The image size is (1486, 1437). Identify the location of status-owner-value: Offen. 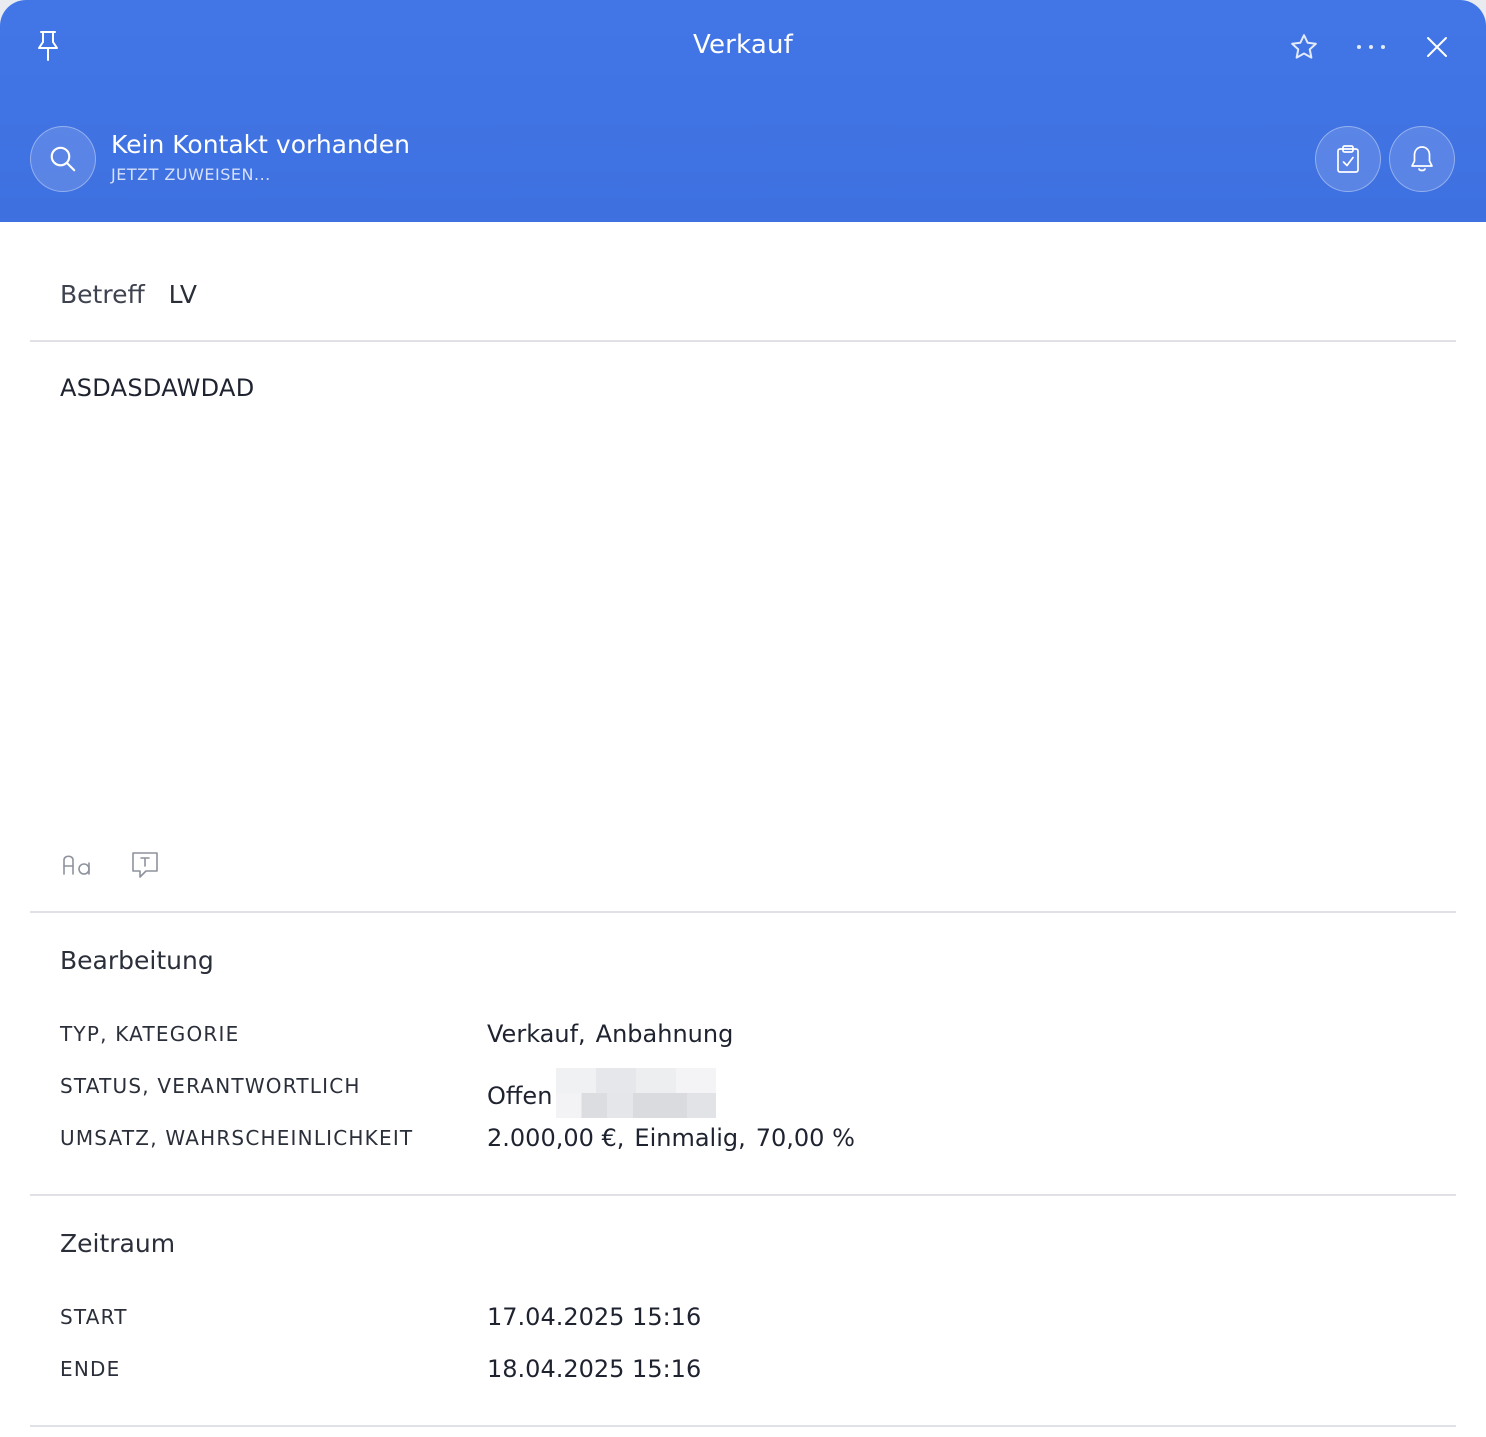
(602, 1095).